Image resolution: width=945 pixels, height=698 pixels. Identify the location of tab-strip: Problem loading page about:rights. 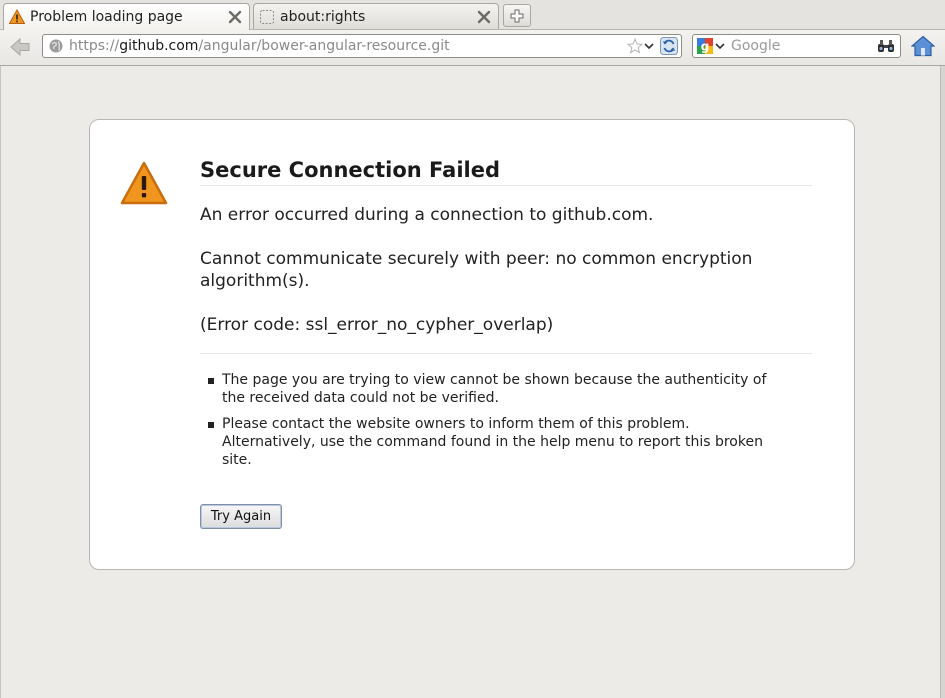
(472, 15).